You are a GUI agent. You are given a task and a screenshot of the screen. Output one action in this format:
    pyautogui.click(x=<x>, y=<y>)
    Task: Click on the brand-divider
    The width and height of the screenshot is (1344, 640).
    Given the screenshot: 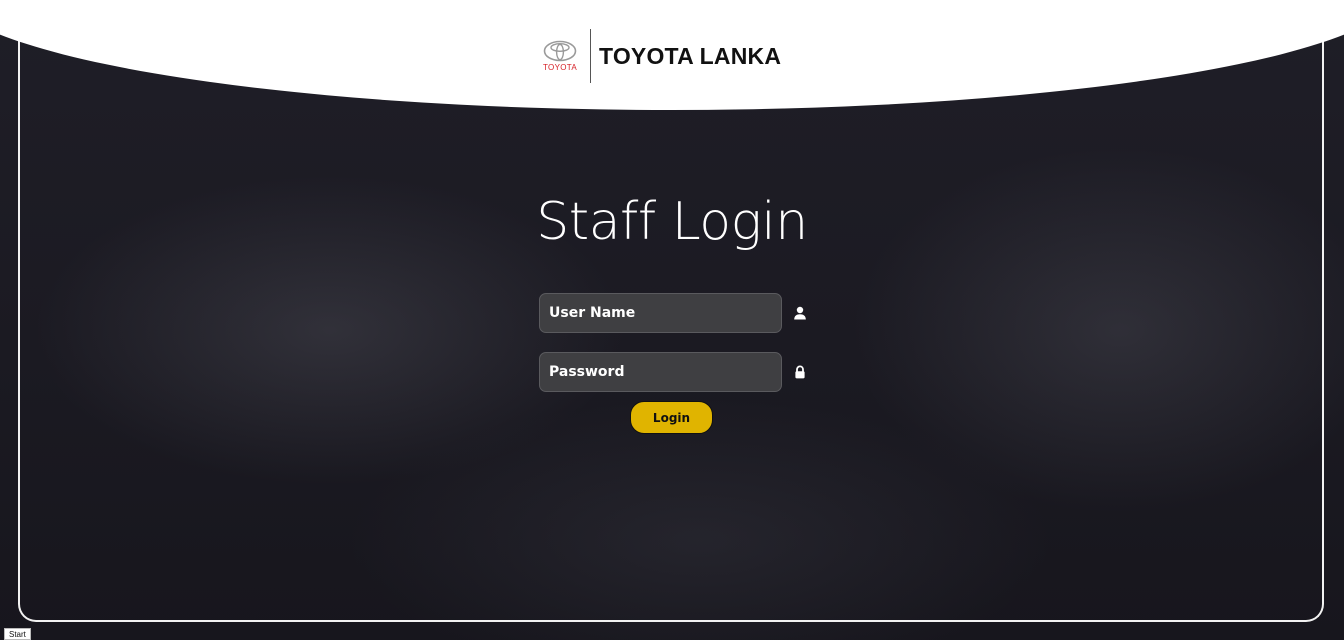 What is the action you would take?
    pyautogui.click(x=590, y=56)
    